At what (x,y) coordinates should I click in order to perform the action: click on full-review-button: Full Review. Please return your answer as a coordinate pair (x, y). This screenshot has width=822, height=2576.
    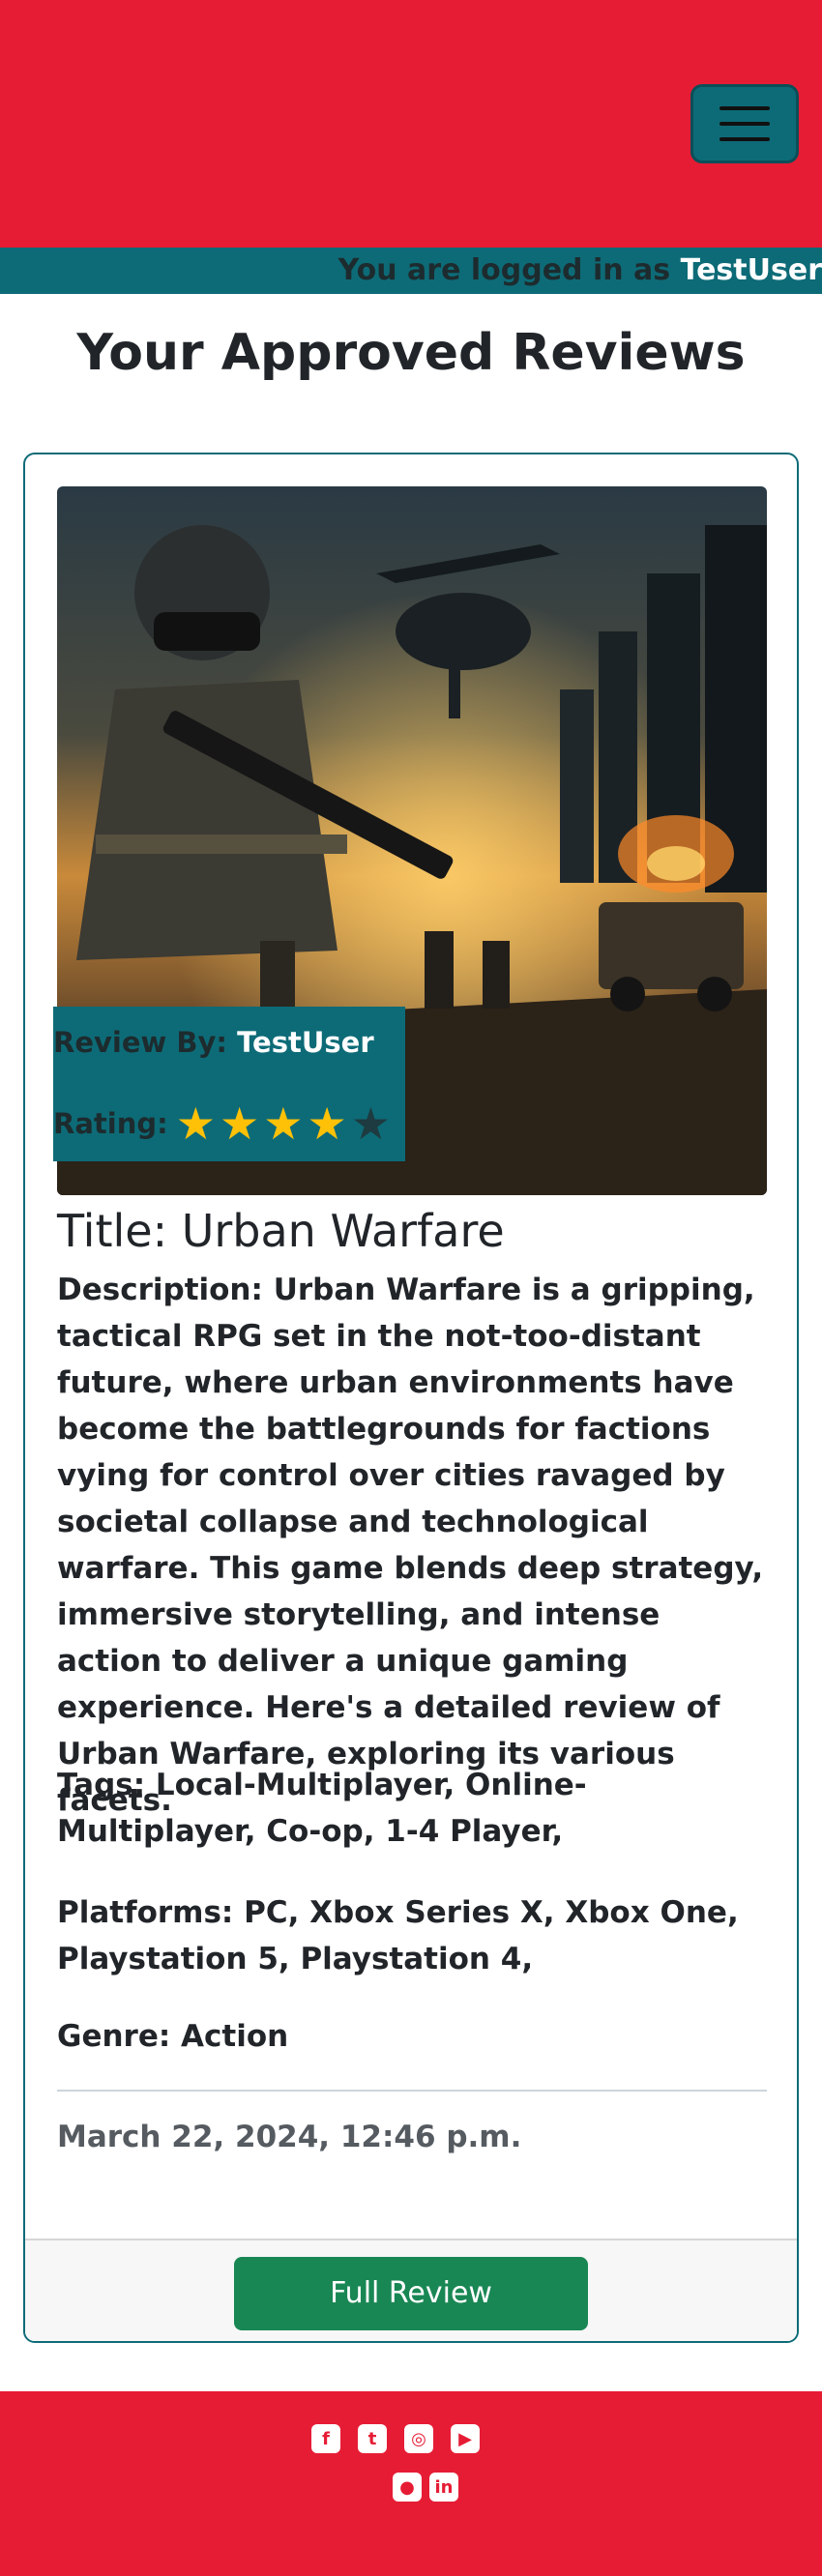
    Looking at the image, I should click on (411, 2293).